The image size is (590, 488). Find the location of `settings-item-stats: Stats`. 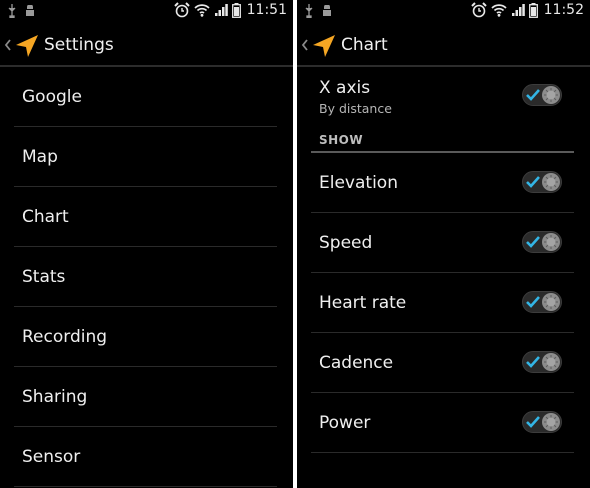

settings-item-stats: Stats is located at coordinates (145, 277).